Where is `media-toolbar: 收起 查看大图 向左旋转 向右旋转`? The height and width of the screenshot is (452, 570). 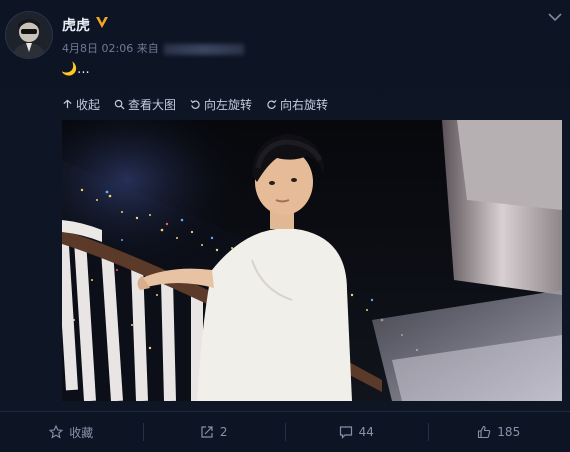
media-toolbar: 收起 查看大图 向左旋转 向右旋转 is located at coordinates (195, 104).